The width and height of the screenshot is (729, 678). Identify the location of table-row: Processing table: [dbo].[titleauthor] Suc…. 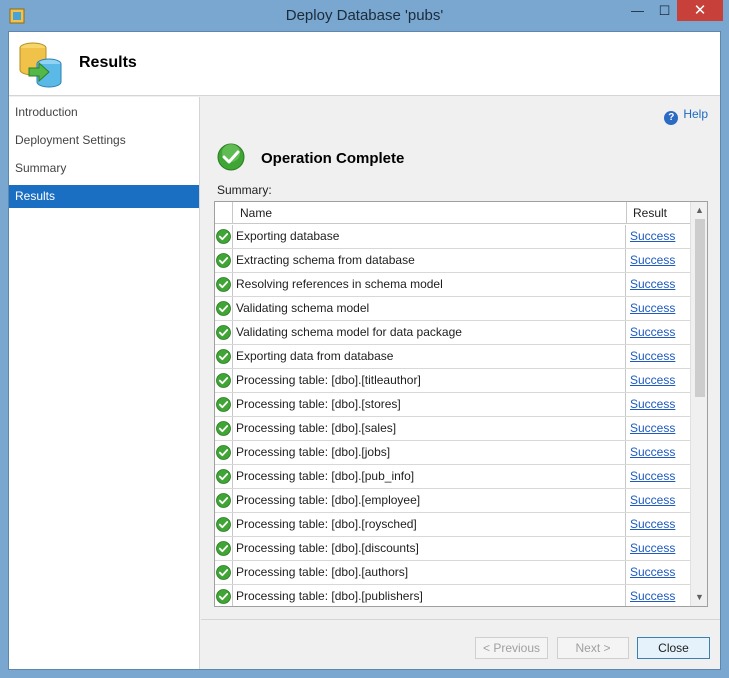
(453, 381).